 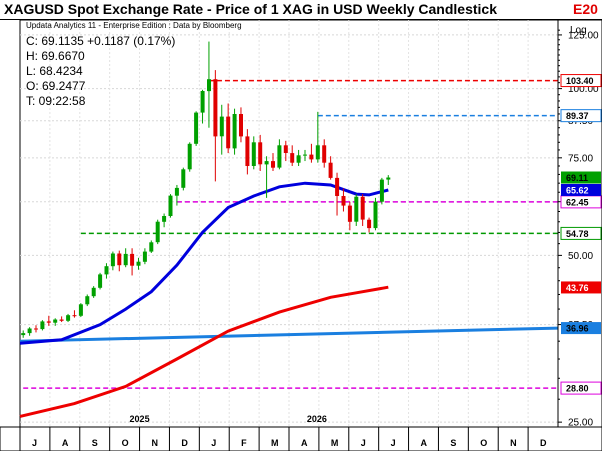 What do you see at coordinates (101, 41) in the screenshot?
I see `close-value: C: 69.1135 +0.1187 (0.17%)` at bounding box center [101, 41].